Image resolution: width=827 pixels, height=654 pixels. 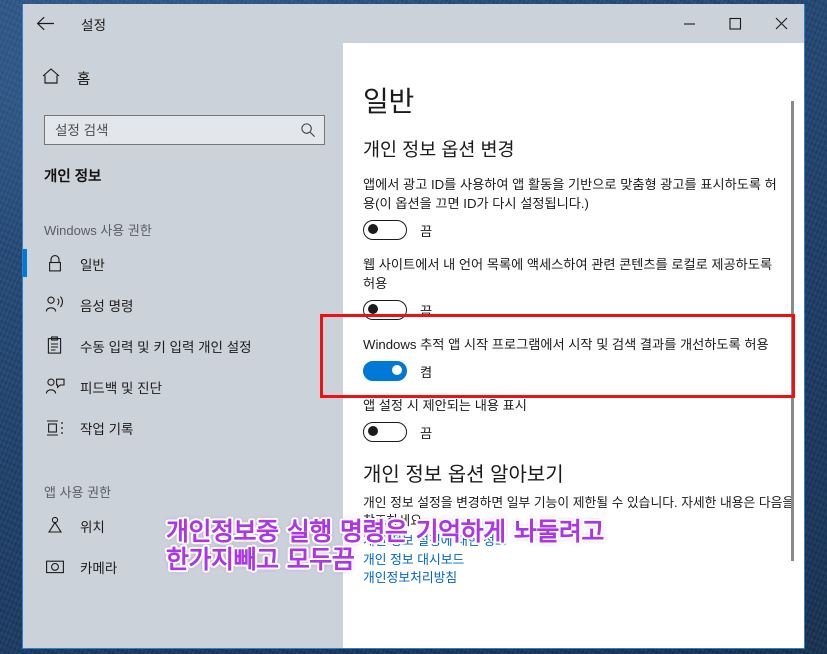 I want to click on sidebar-group-title-windows-permissions: Windows 사용 권한, so click(x=98, y=230).